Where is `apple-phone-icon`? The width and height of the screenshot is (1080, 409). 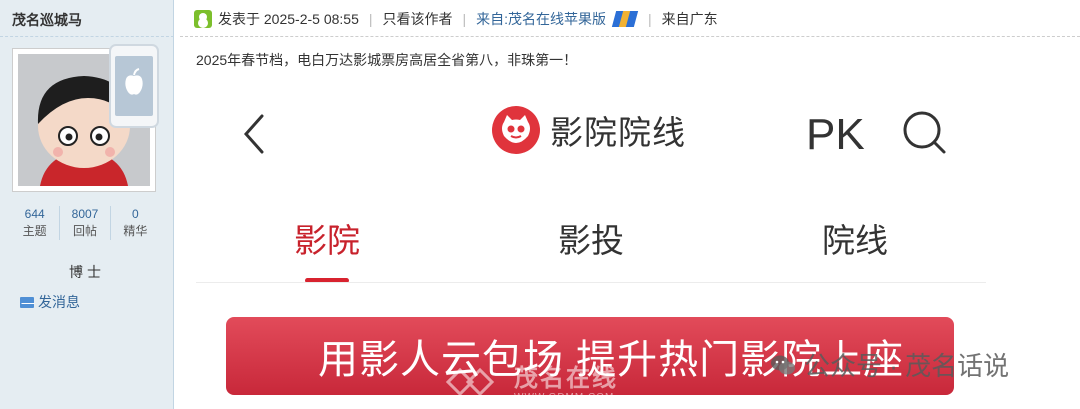 apple-phone-icon is located at coordinates (134, 86).